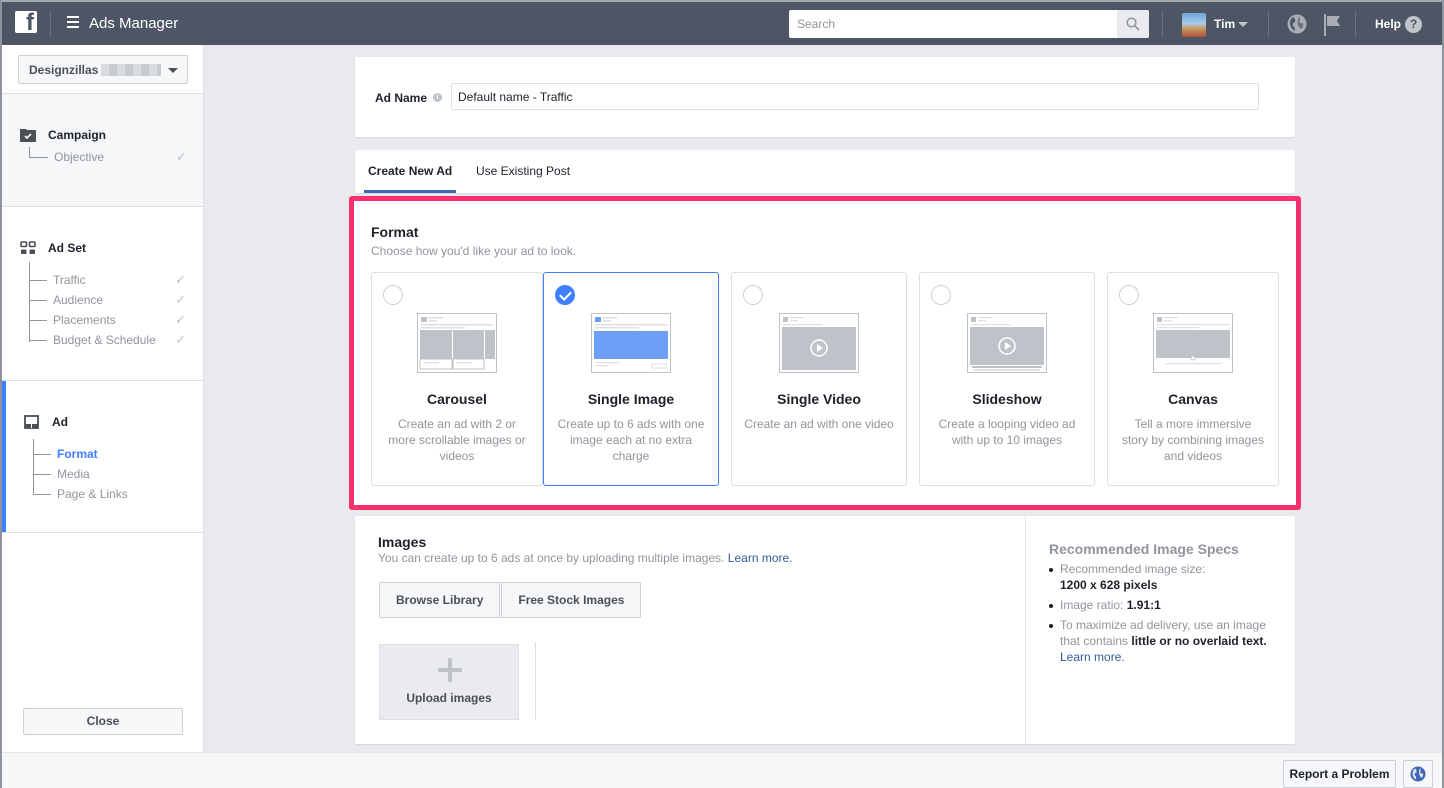 This screenshot has width=1444, height=788. What do you see at coordinates (113, 474) in the screenshot?
I see `sidebar-item-media: Media` at bounding box center [113, 474].